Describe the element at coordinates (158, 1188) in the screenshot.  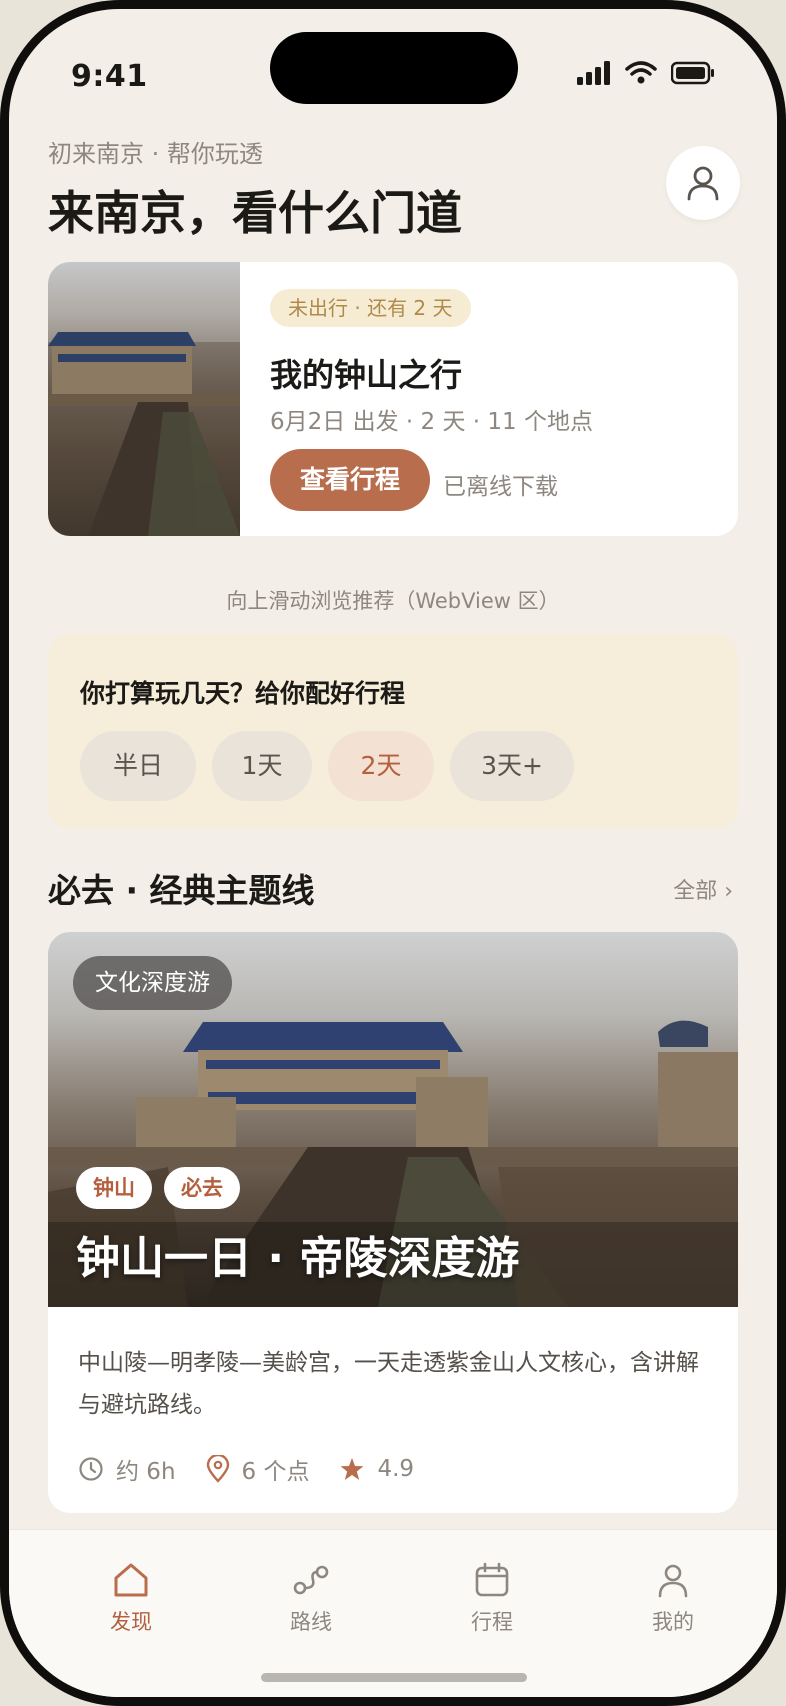
I see `route-tags: 钟山 必去` at that location.